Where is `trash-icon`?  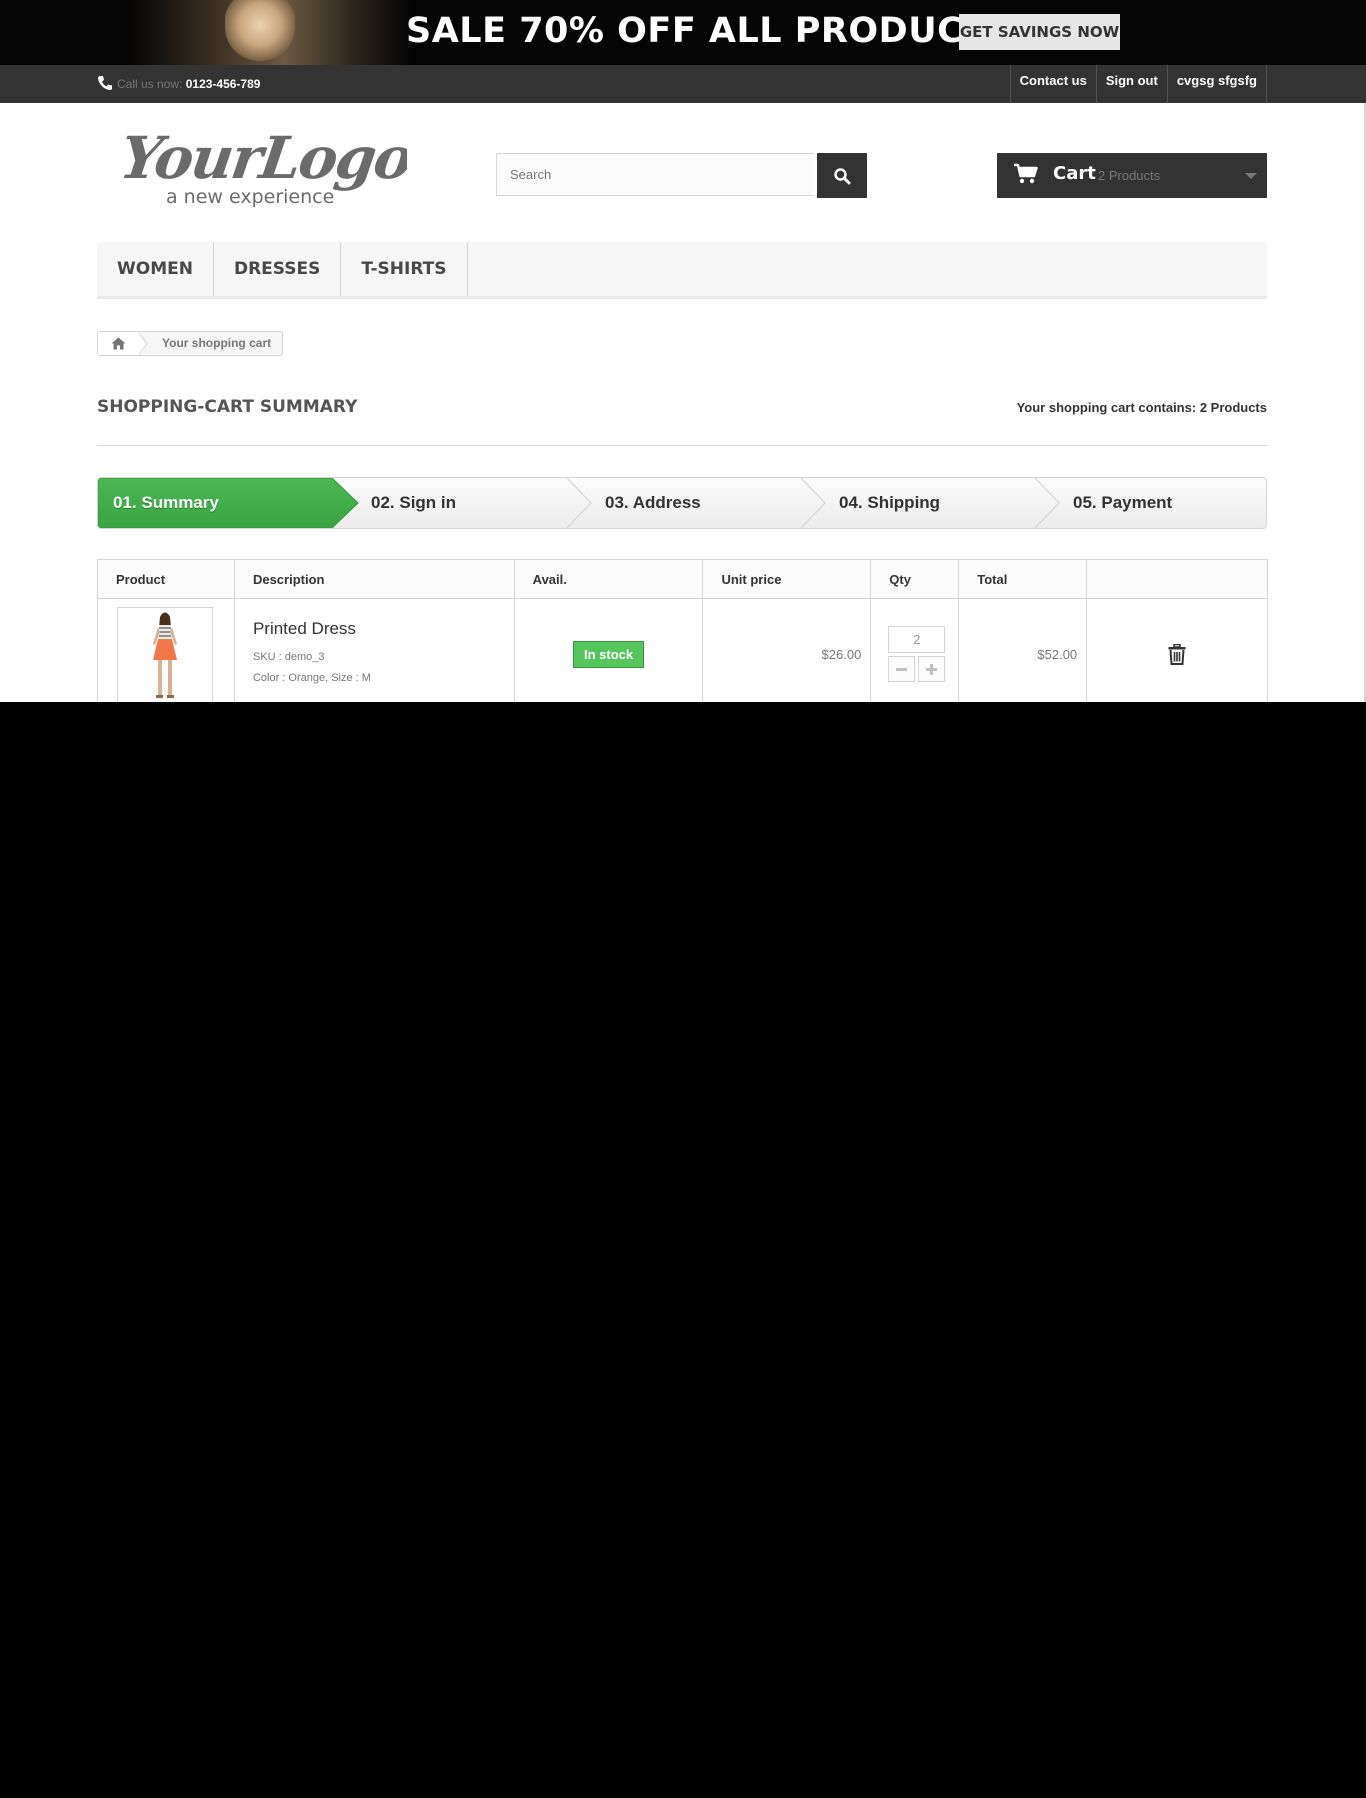
trash-icon is located at coordinates (1177, 654).